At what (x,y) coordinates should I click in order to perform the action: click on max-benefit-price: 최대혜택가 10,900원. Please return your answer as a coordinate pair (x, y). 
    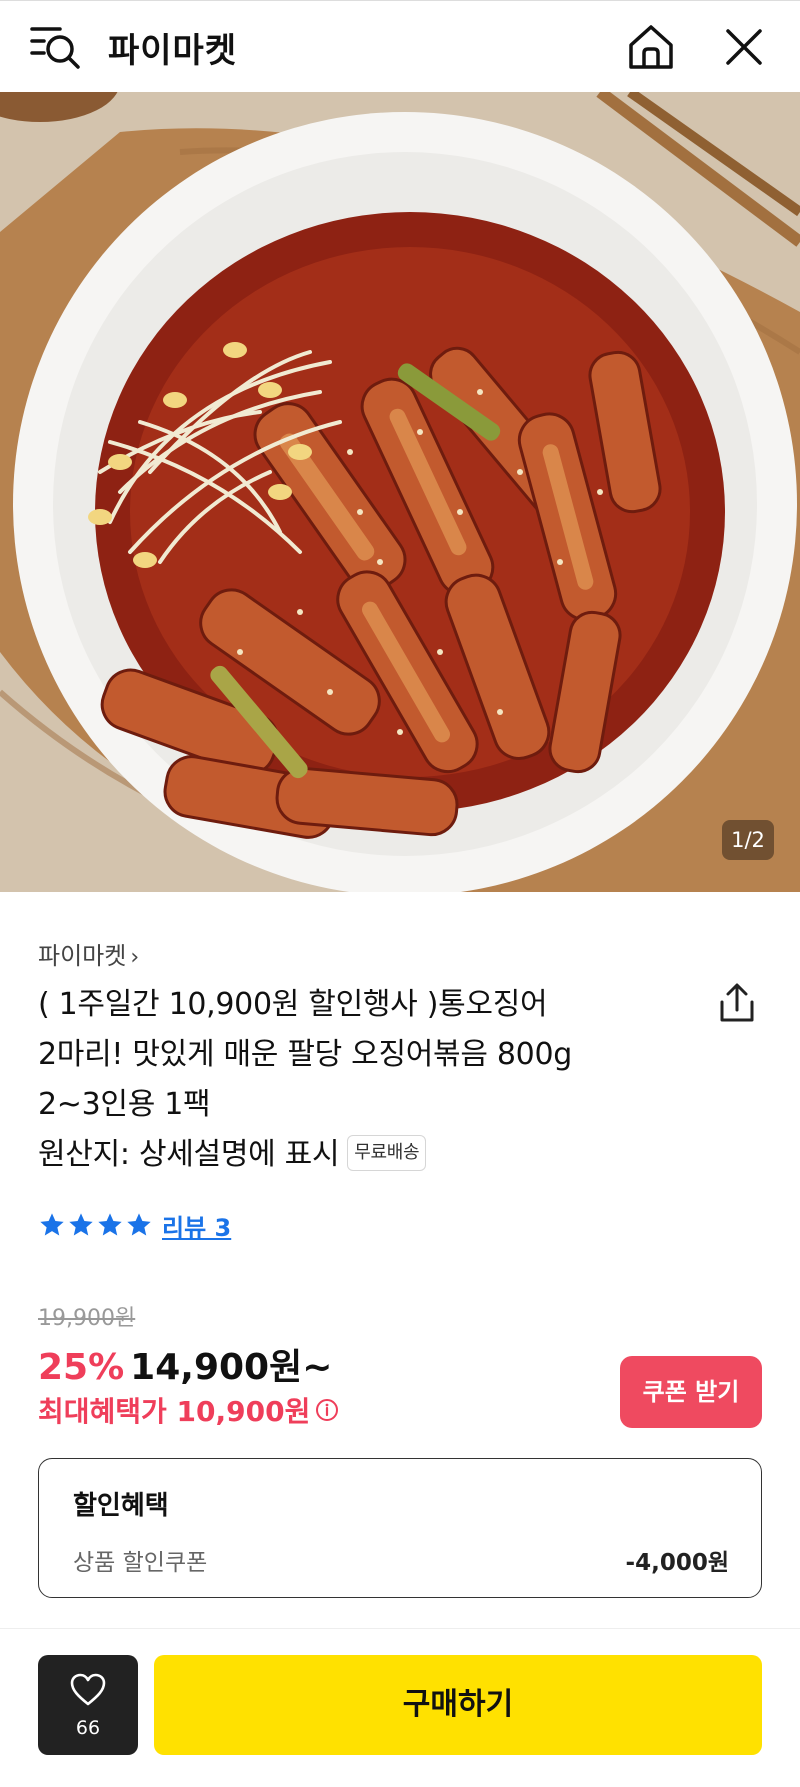
    Looking at the image, I should click on (188, 1410).